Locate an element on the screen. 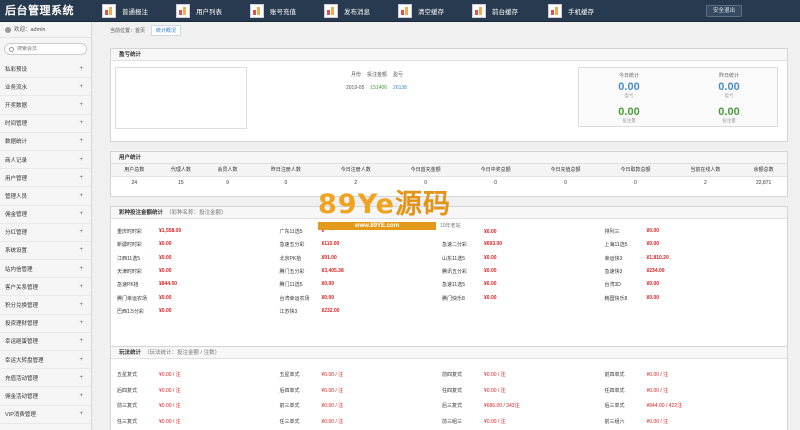 This screenshot has height=430, width=800. cell-name: 前三组三 is located at coordinates (452, 421).